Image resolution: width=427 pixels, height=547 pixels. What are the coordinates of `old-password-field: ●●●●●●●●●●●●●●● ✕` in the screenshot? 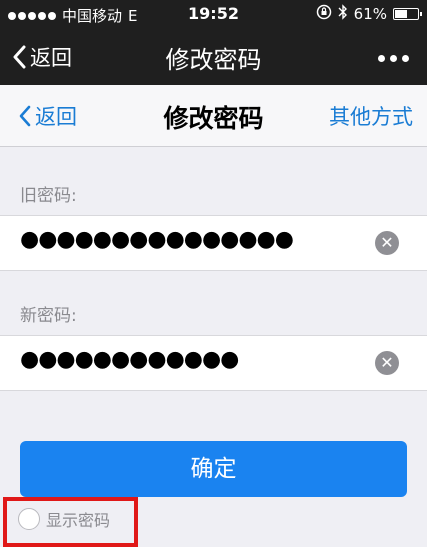 It's located at (213, 243).